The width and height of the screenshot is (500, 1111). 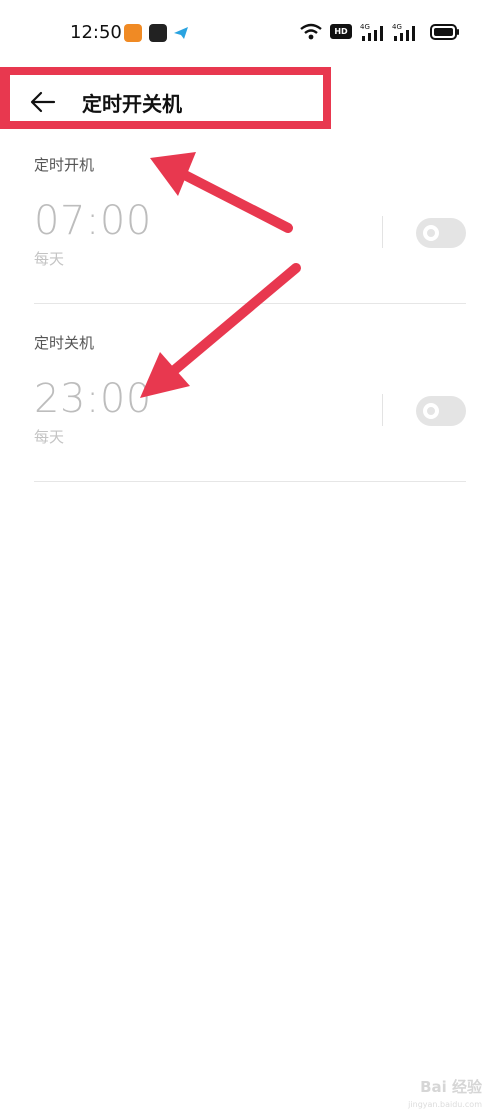 I want to click on hd-icon: HD, so click(x=341, y=31).